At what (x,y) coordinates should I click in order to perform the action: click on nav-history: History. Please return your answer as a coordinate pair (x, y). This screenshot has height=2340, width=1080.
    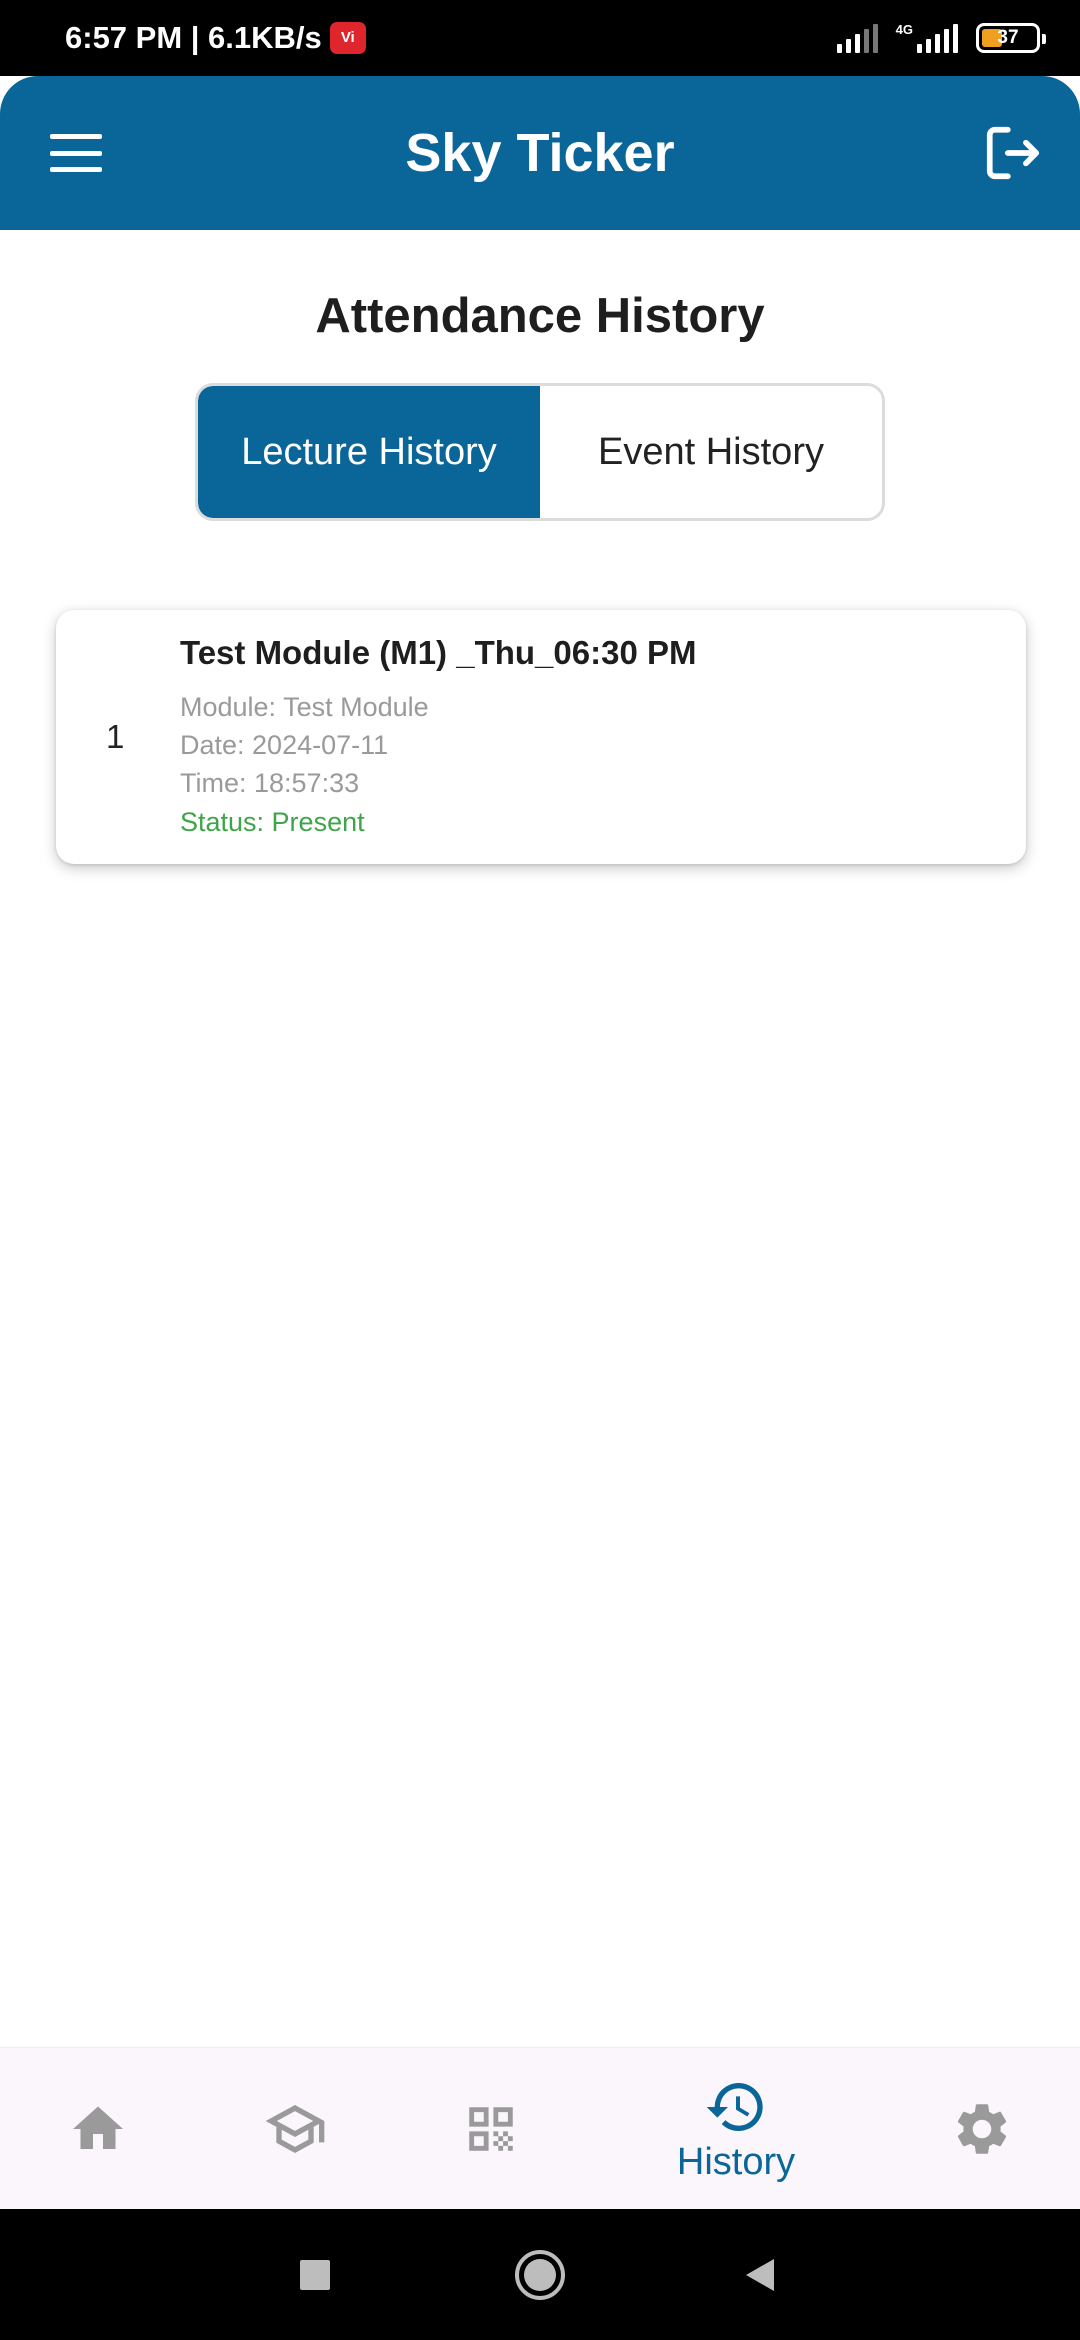
    Looking at the image, I should click on (736, 2129).